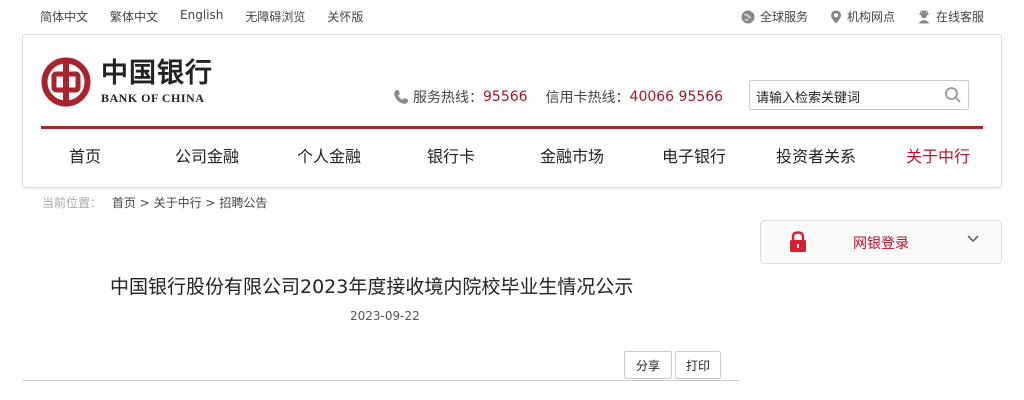 The width and height of the screenshot is (1024, 400). Describe the element at coordinates (134, 16) in the screenshot. I see `lang-traditional-link: 繁体中文` at that location.